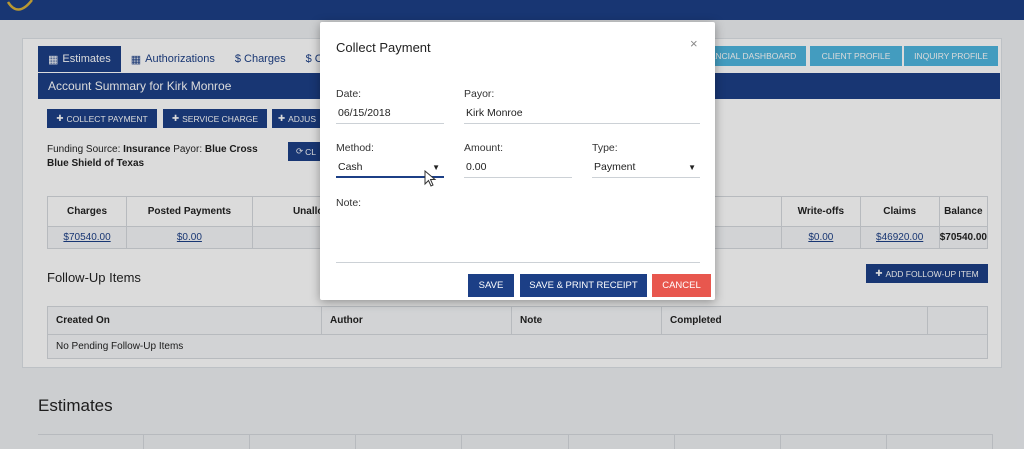 This screenshot has height=449, width=1024. What do you see at coordinates (582, 114) in the screenshot?
I see `payor-field: Kirk Monroe` at bounding box center [582, 114].